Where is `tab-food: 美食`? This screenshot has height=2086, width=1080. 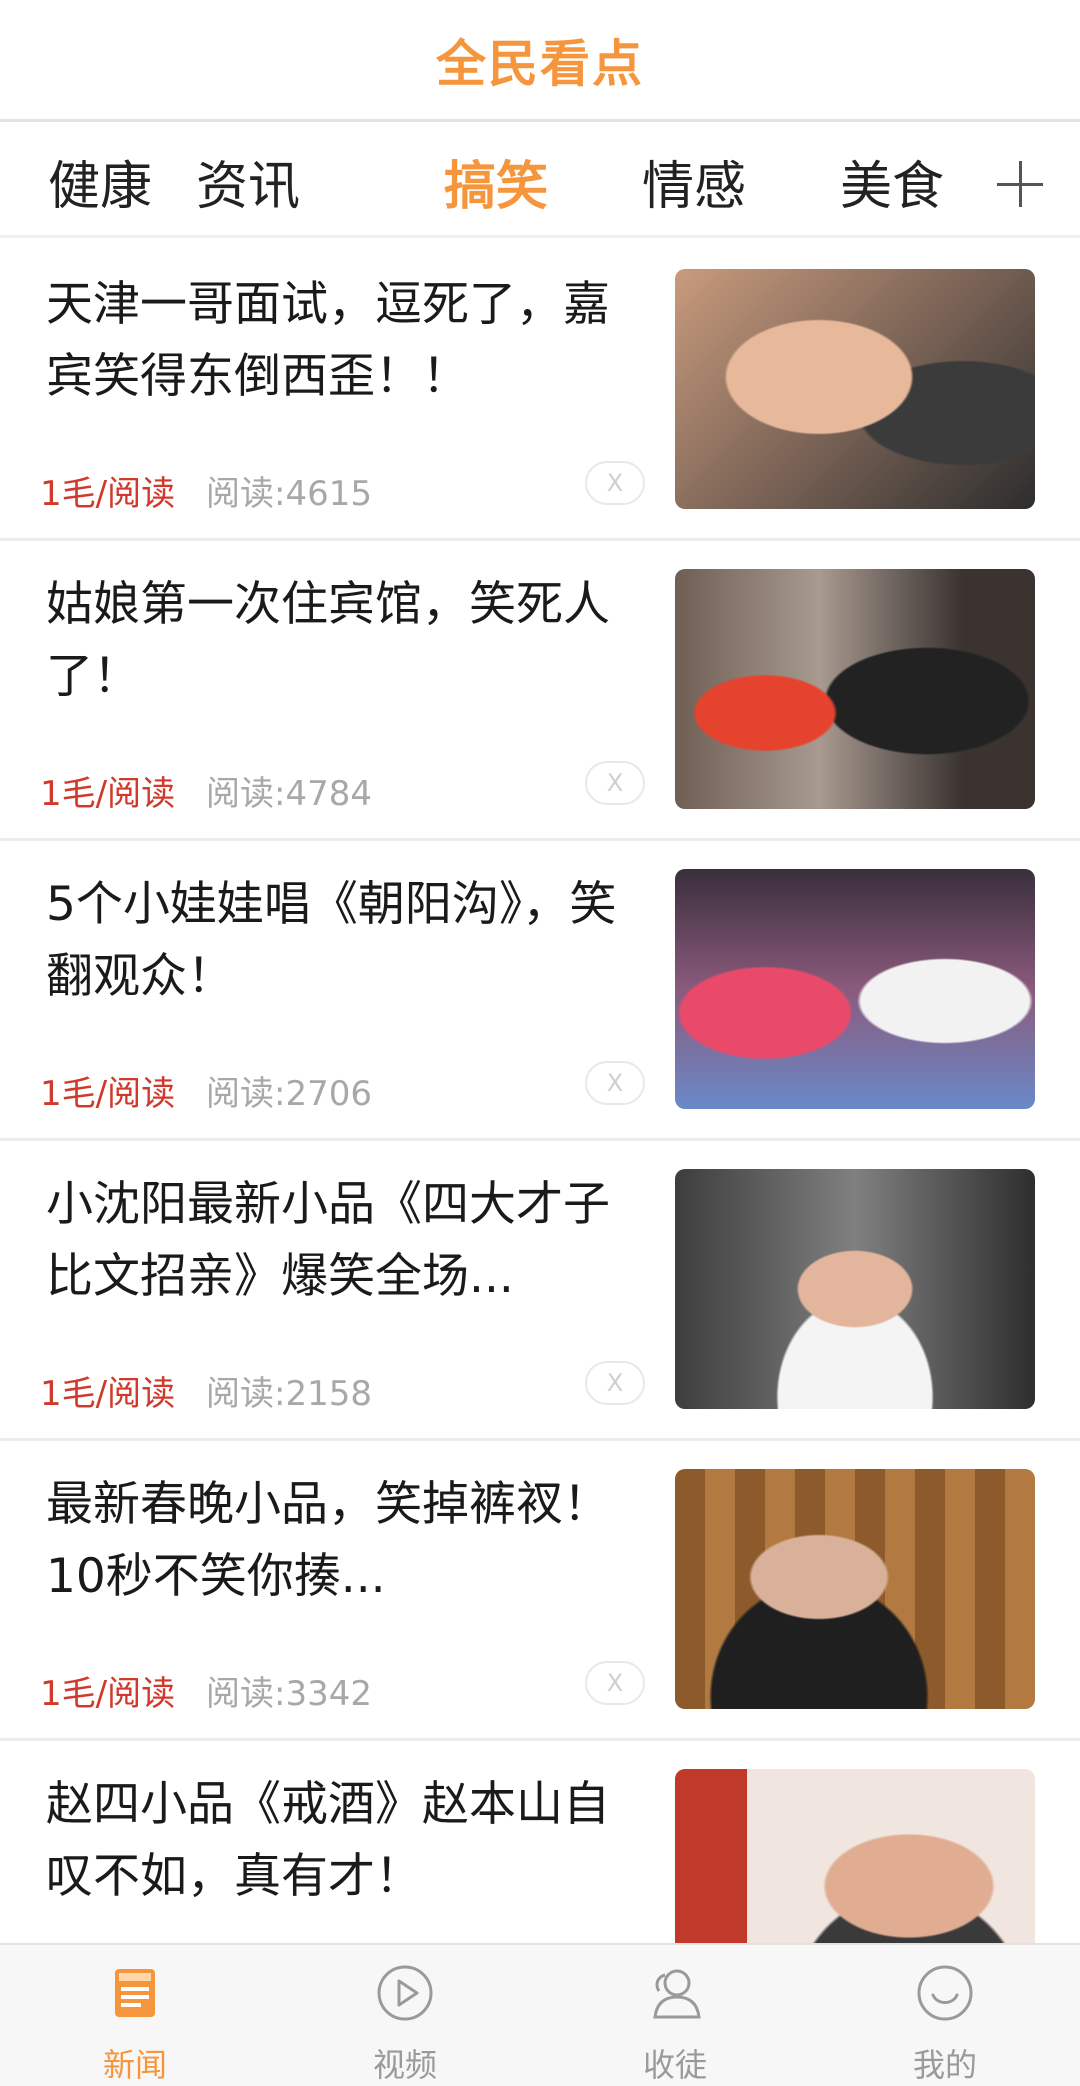
tab-food: 美食 is located at coordinates (892, 181).